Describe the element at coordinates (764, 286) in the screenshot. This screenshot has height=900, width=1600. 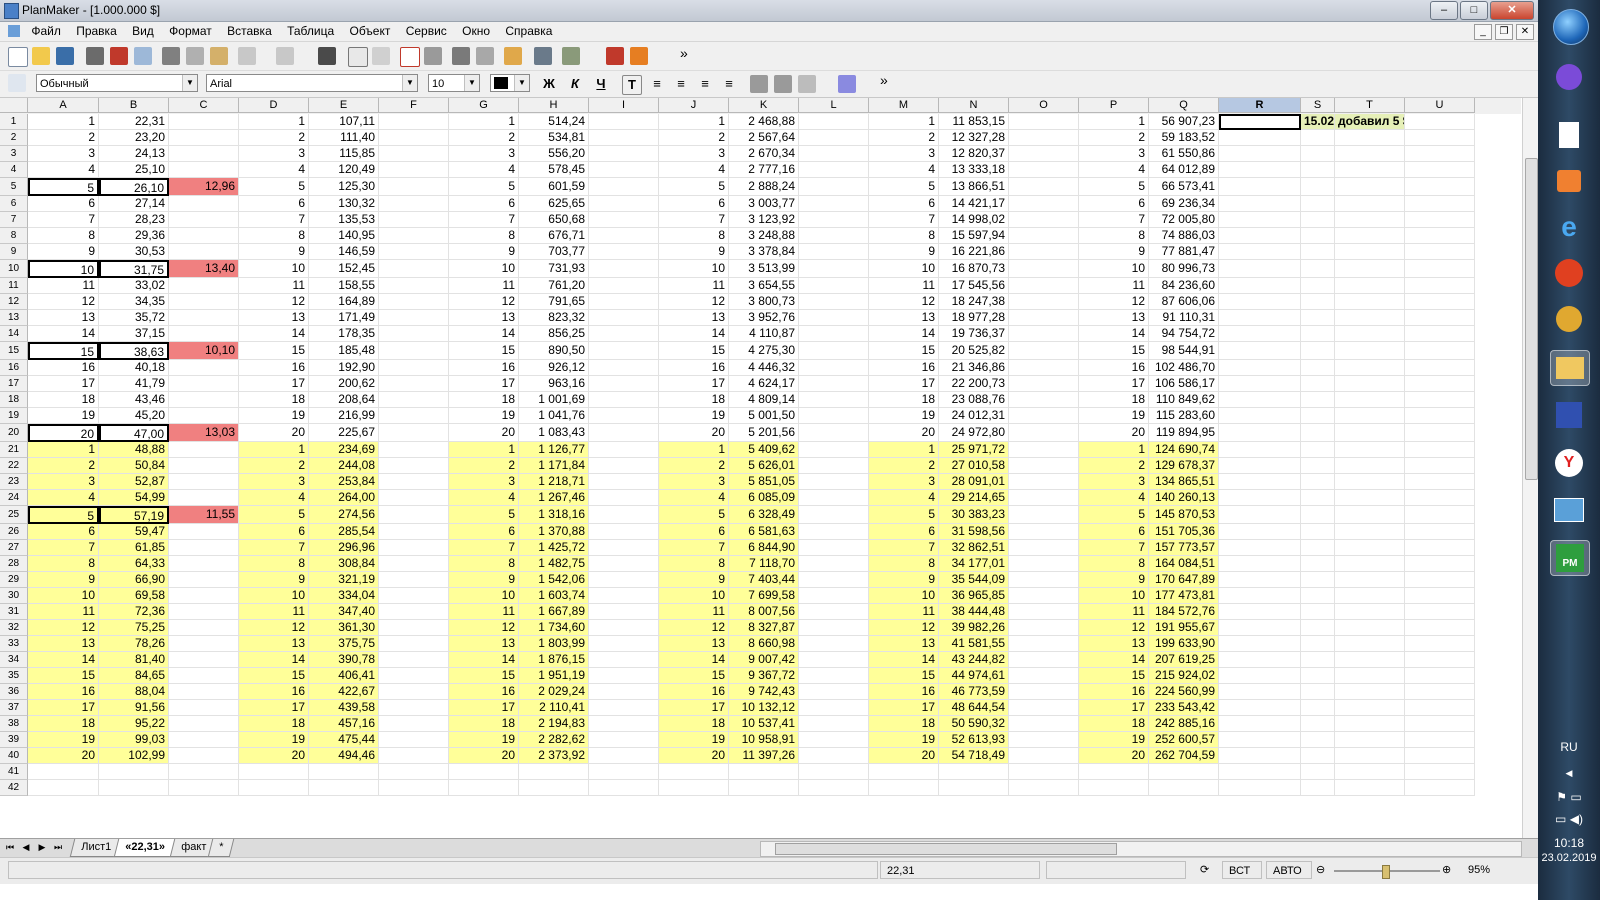
I see `cell: 3 654,55` at that location.